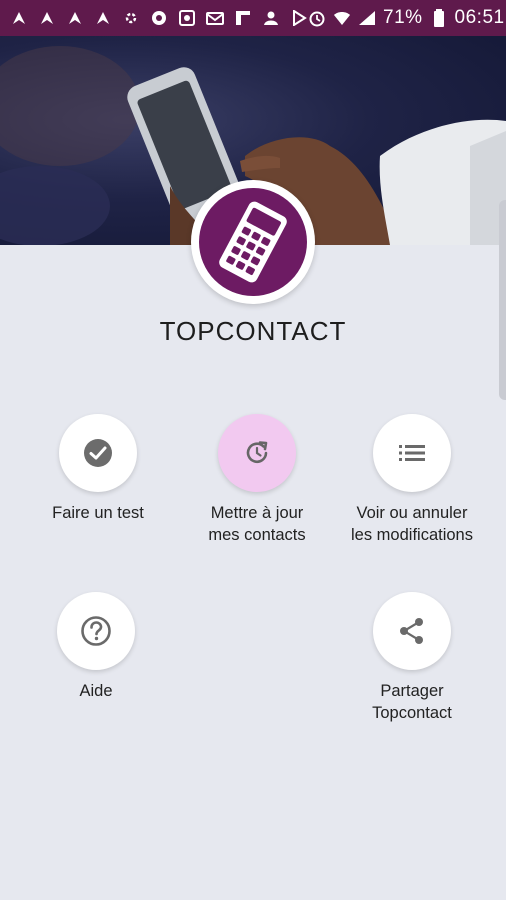 The image size is (506, 900). What do you see at coordinates (317, 18) in the screenshot?
I see `alarm-icon` at bounding box center [317, 18].